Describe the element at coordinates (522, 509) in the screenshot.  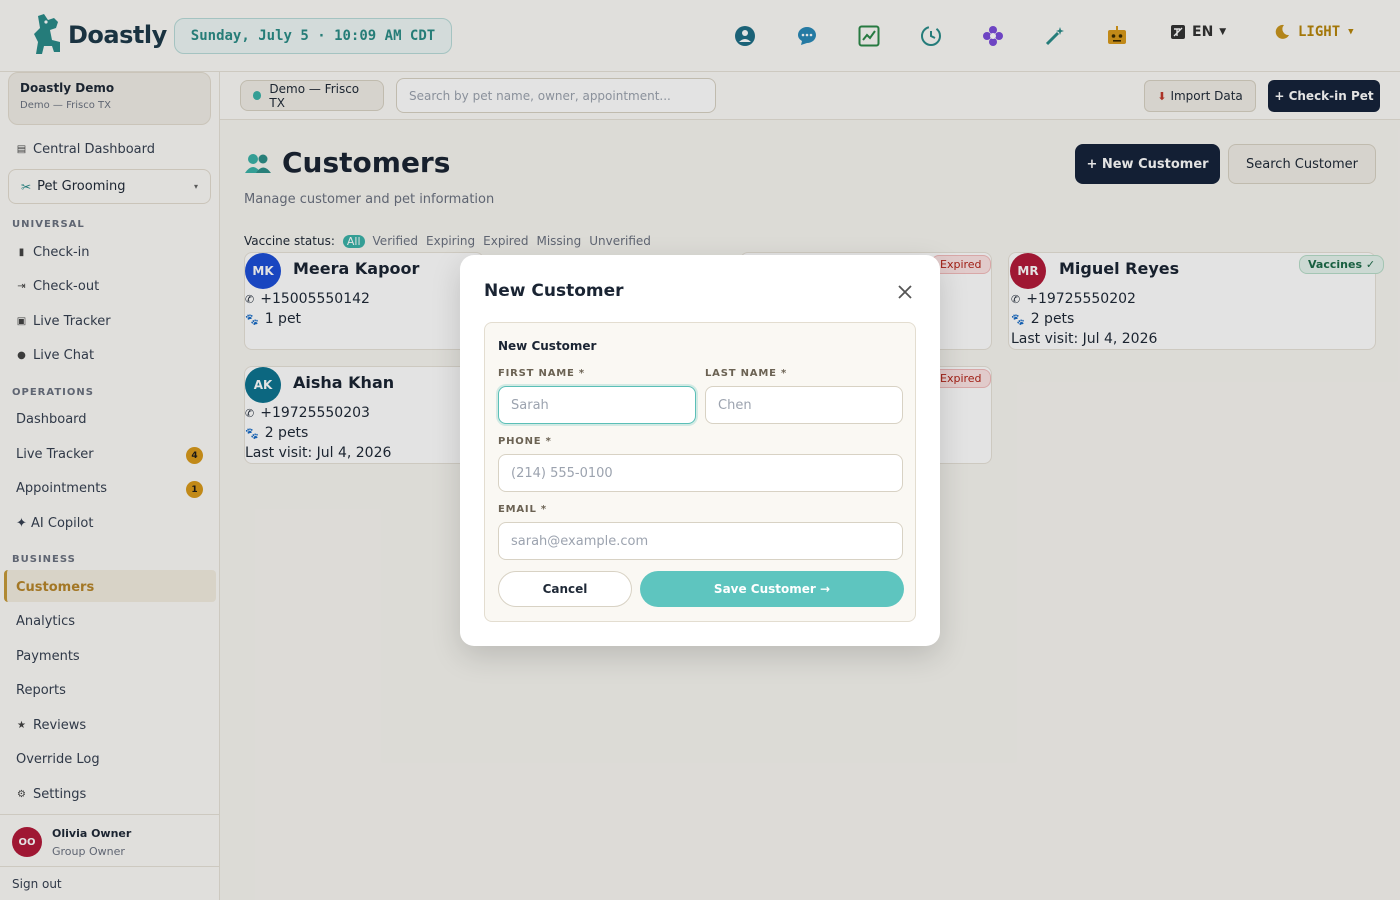
I see `email-label: EMAIL *` at that location.